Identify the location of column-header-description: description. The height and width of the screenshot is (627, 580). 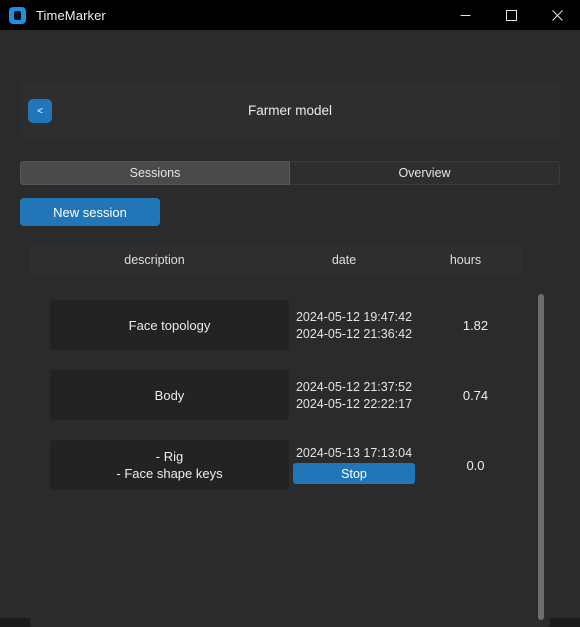
(154, 260).